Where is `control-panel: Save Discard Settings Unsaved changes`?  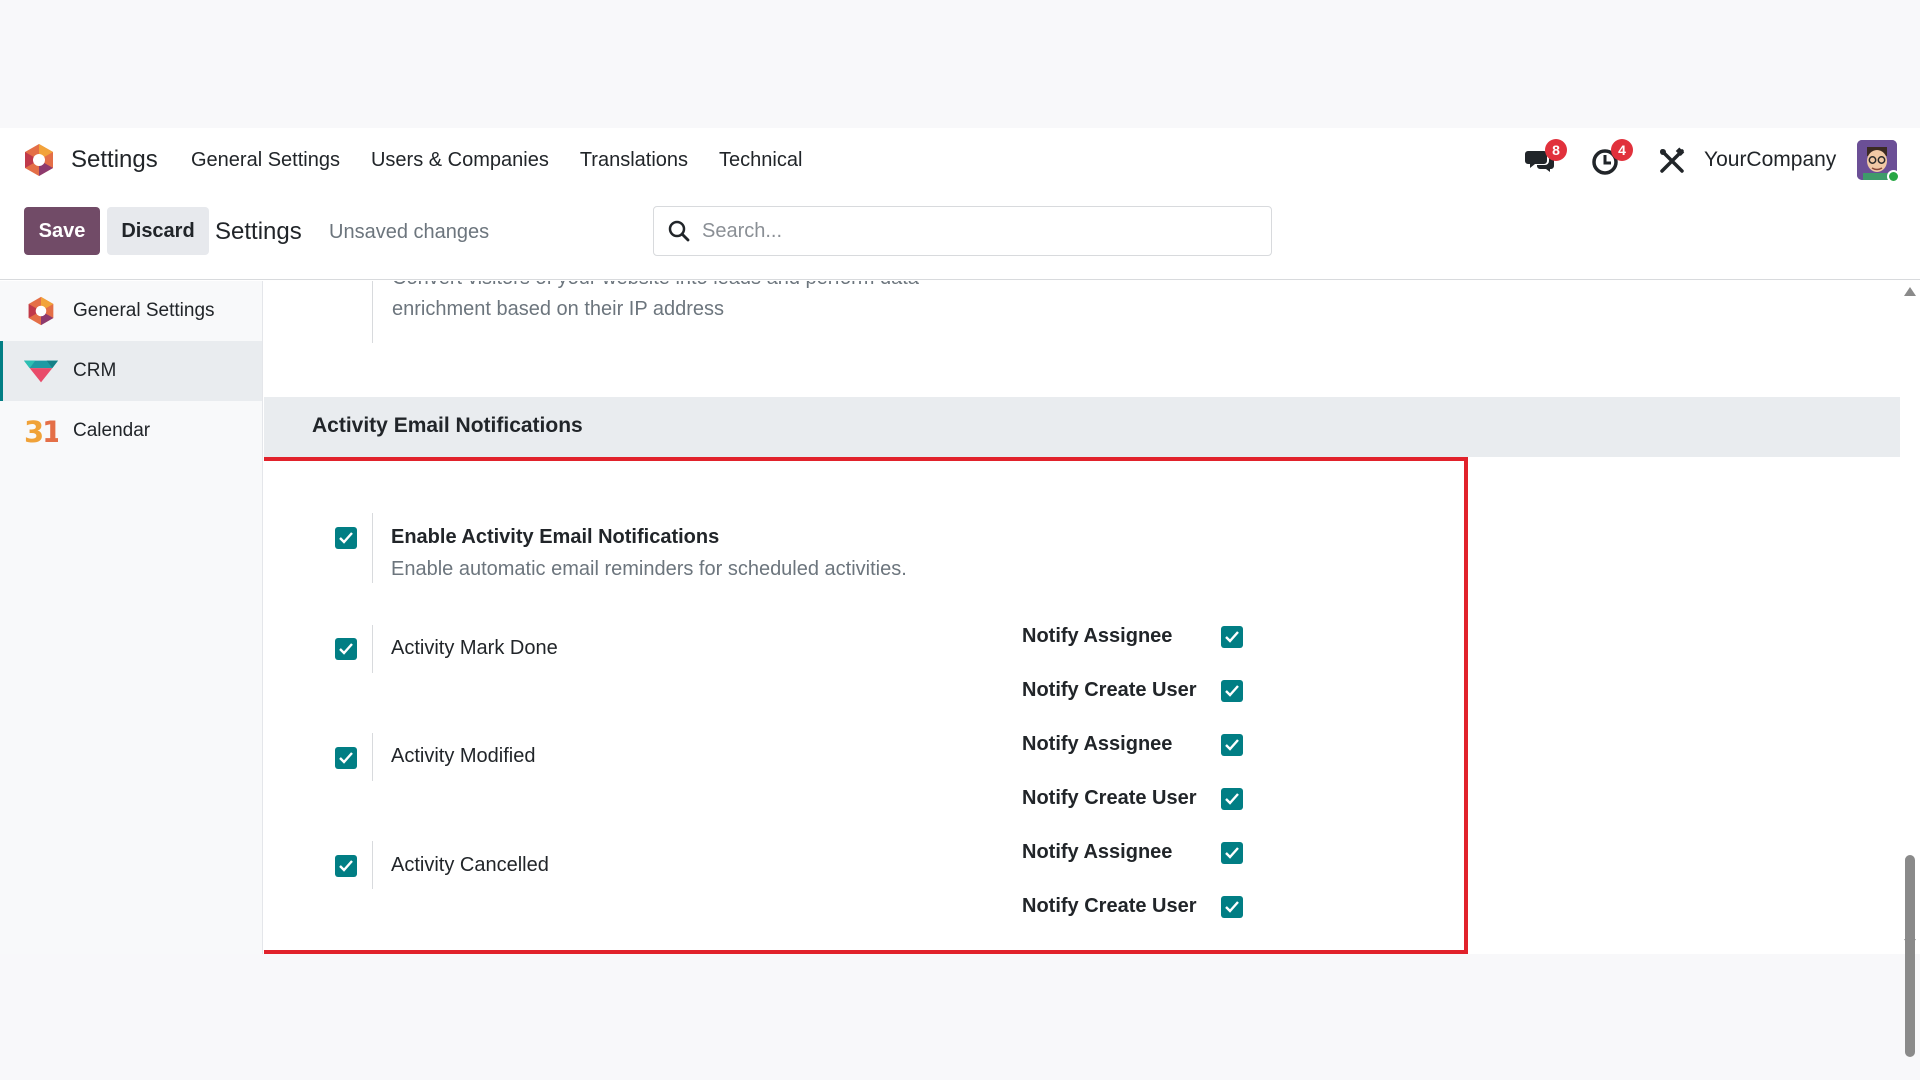 control-panel: Save Discard Settings Unsaved changes is located at coordinates (960, 237).